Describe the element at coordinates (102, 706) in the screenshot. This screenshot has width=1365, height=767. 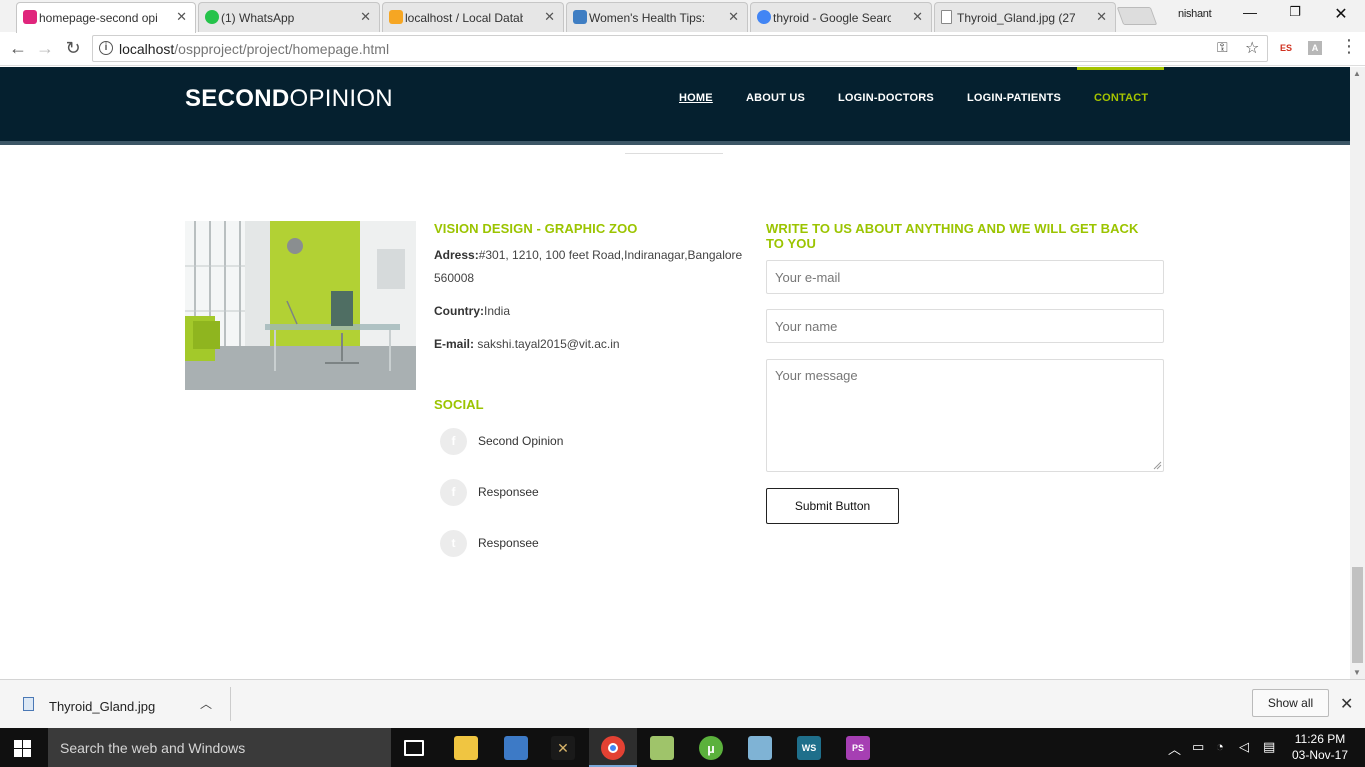
I see `download-file-name: Thyroid_Gland.jpg` at that location.